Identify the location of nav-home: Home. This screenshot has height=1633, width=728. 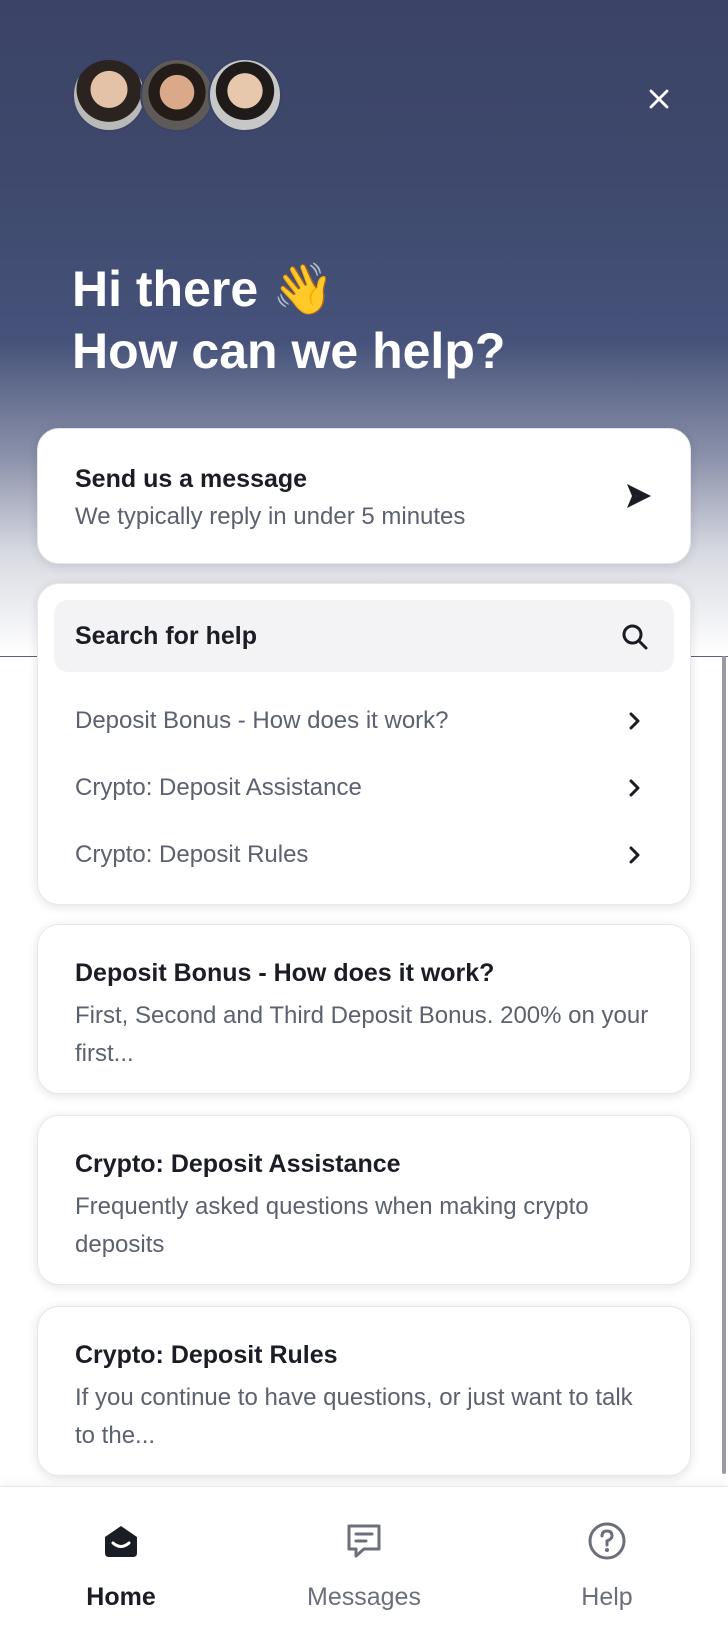
(121, 1560).